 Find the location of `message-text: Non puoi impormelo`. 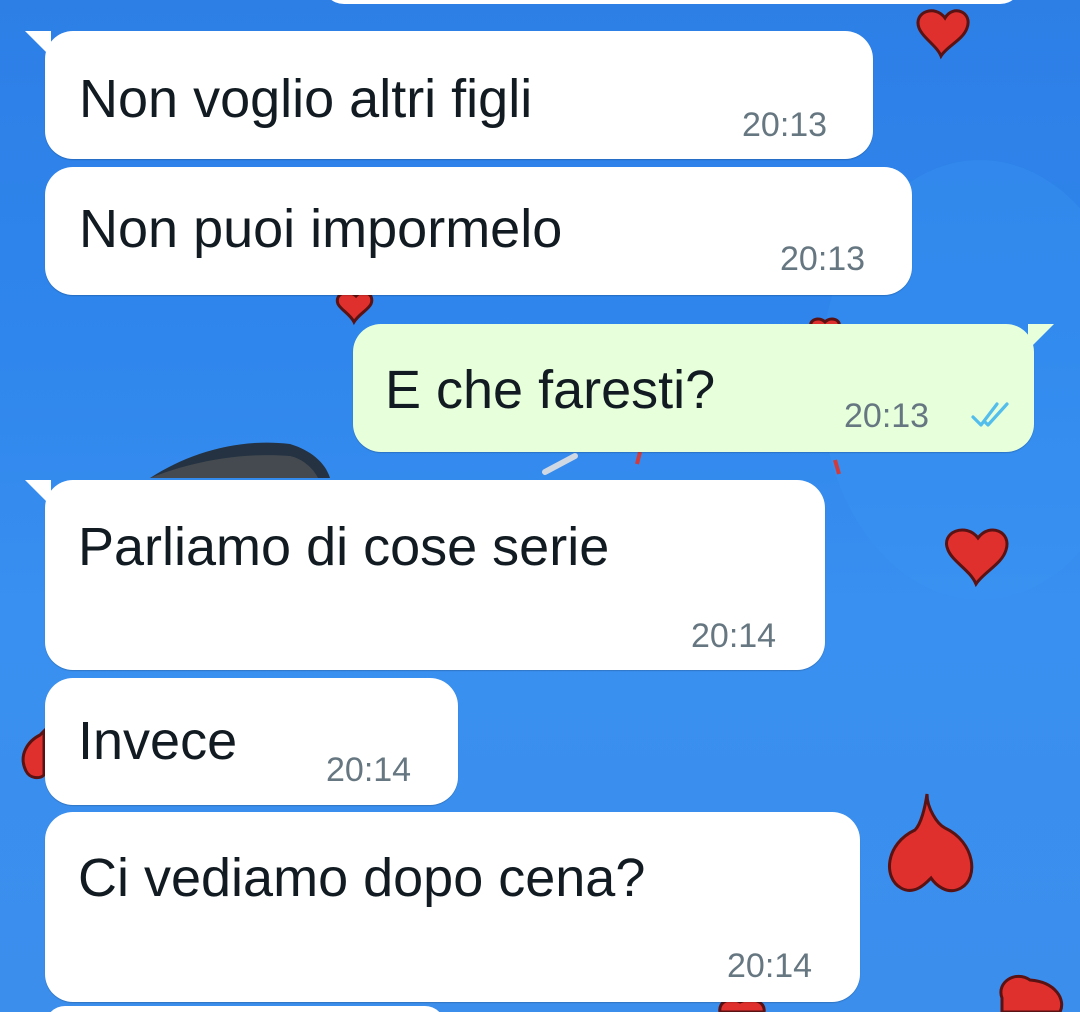

message-text: Non puoi impormelo is located at coordinates (321, 229).